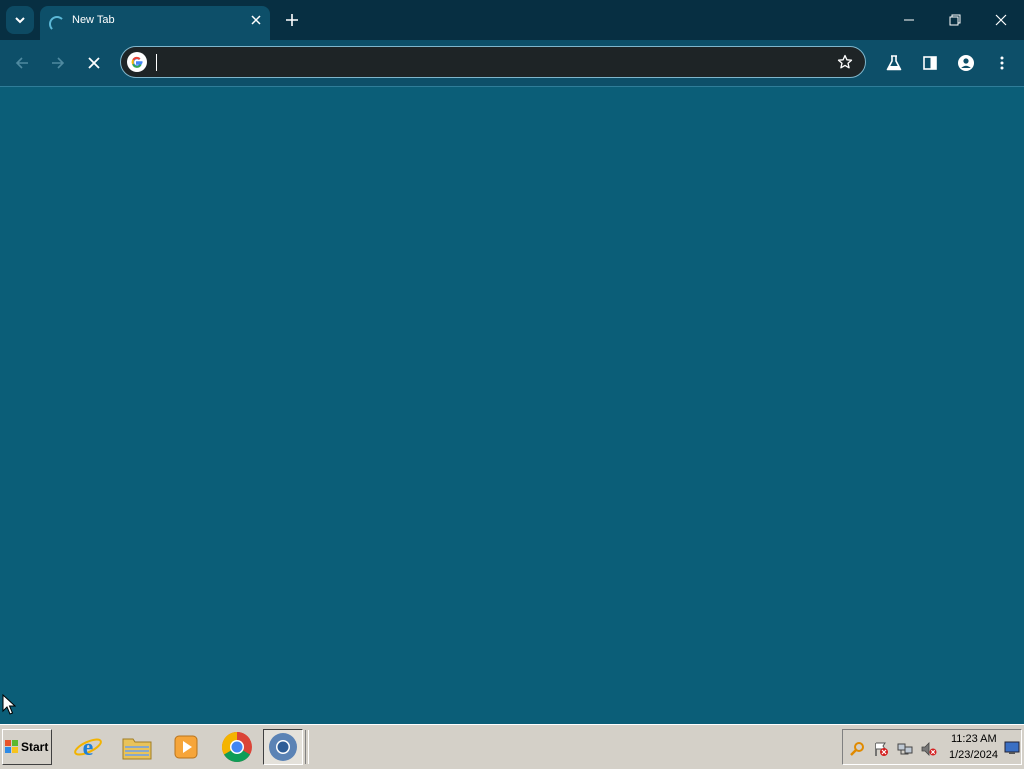  I want to click on browser-toolbar, so click(512, 63).